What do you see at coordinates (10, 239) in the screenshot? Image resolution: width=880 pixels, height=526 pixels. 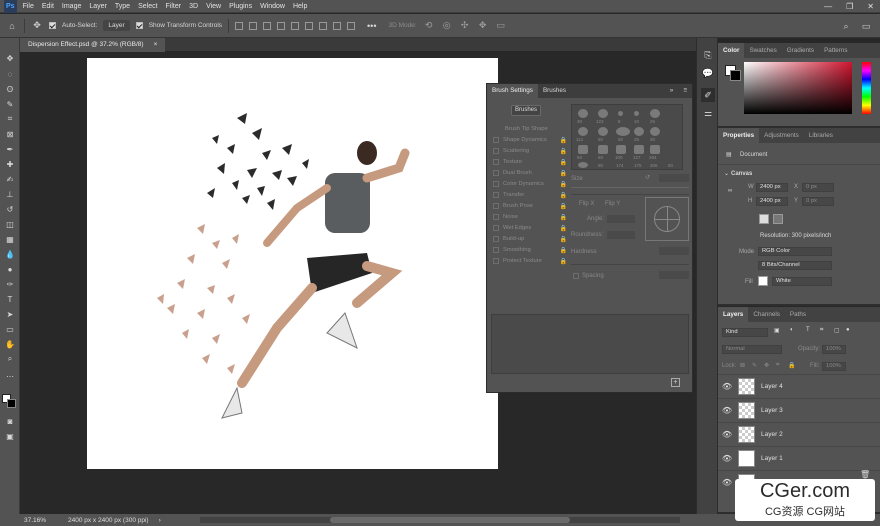 I see `gradient-tool-icon: ▦` at bounding box center [10, 239].